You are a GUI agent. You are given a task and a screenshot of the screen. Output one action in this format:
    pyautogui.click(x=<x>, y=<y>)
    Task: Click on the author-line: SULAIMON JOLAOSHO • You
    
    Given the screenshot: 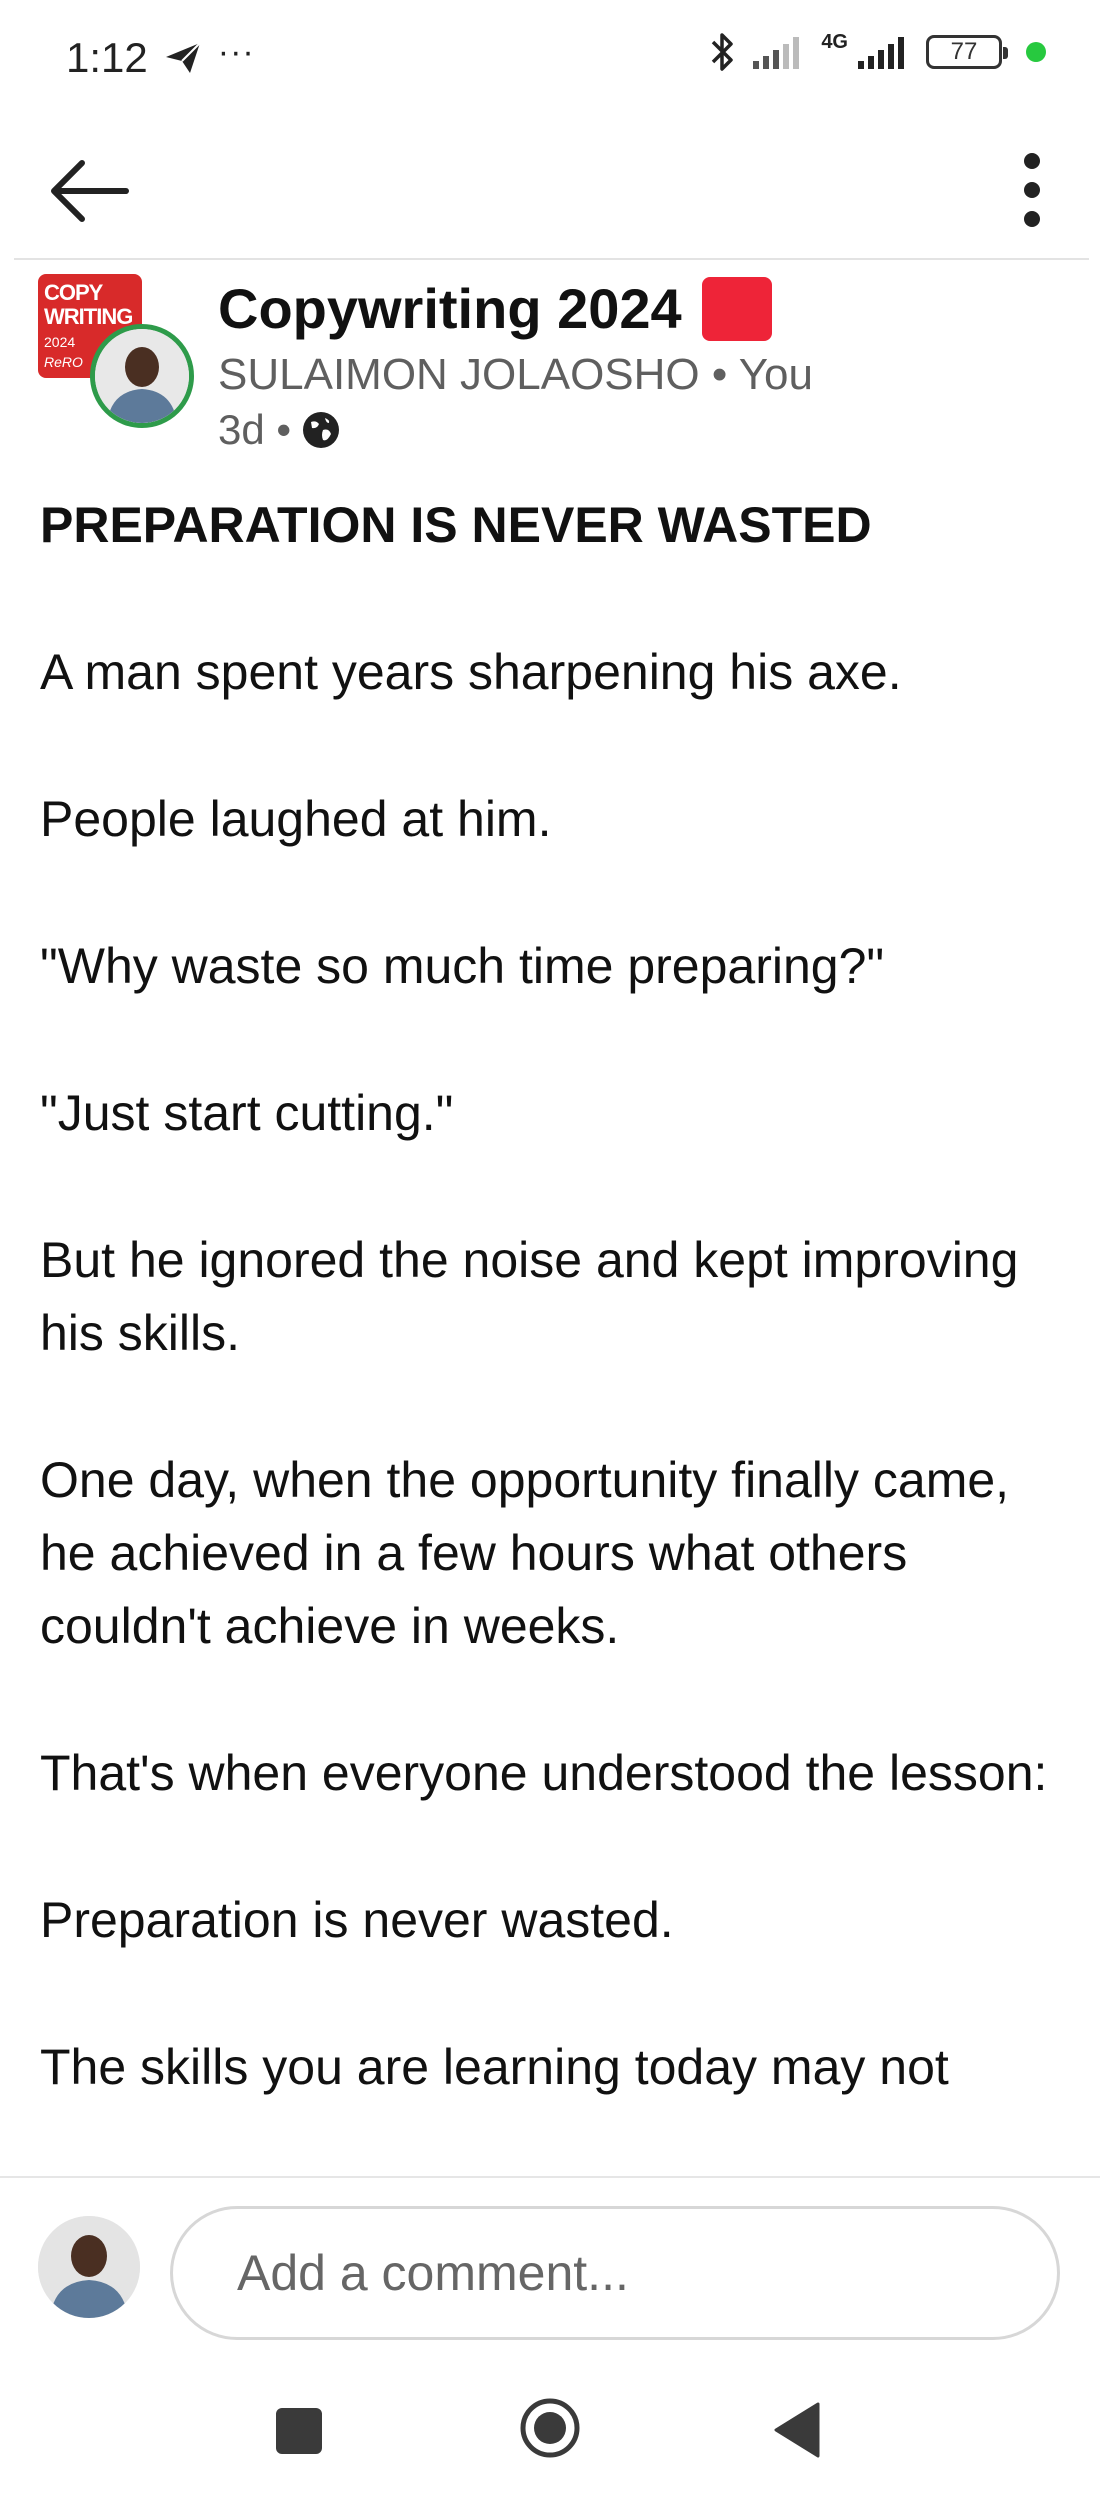 What is the action you would take?
    pyautogui.click(x=515, y=375)
    